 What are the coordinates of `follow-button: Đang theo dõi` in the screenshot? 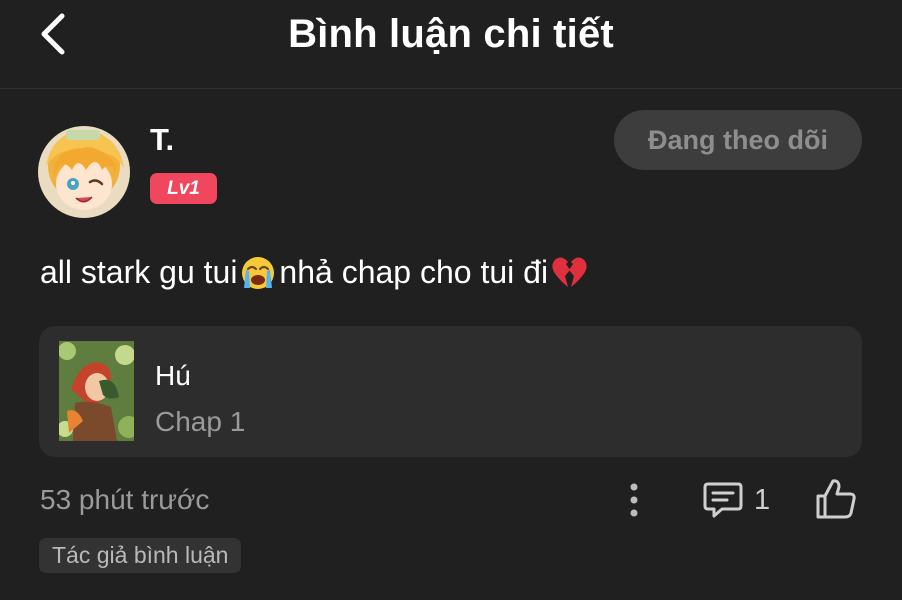 It's located at (738, 140).